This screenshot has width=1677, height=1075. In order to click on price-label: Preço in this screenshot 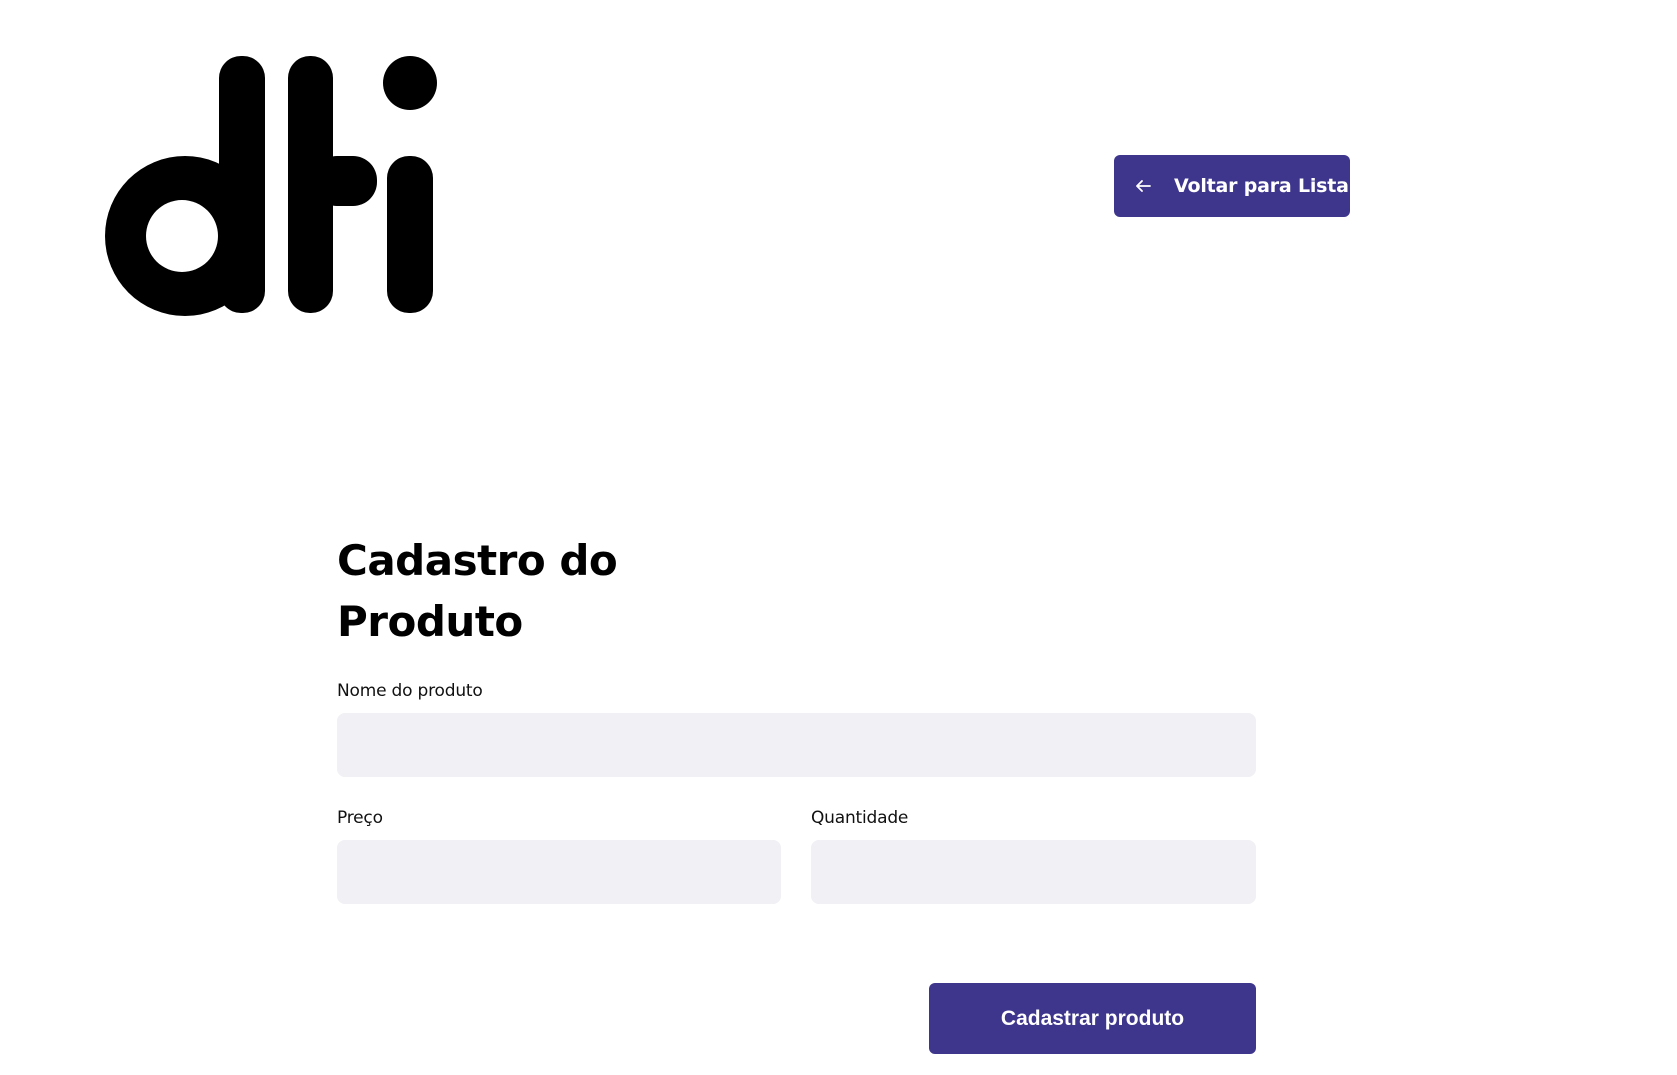, I will do `click(360, 818)`.